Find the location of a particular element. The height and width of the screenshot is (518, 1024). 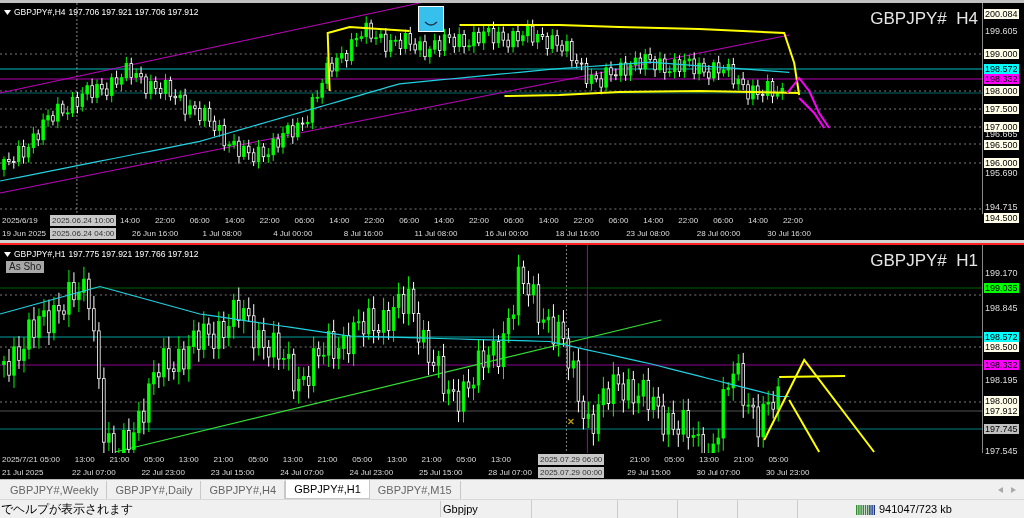

cup-icon is located at coordinates (431, 19).